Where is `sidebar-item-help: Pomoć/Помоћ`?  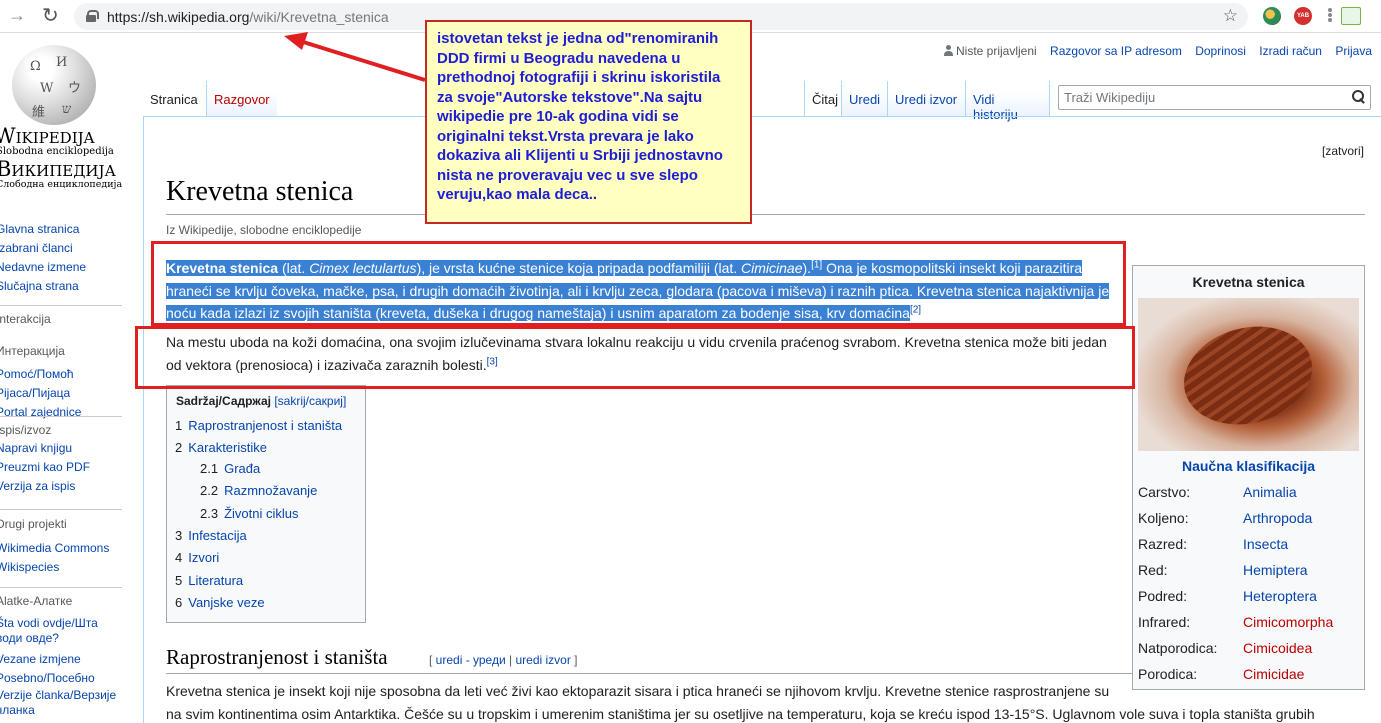
sidebar-item-help: Pomoć/Помоћ is located at coordinates (40, 374).